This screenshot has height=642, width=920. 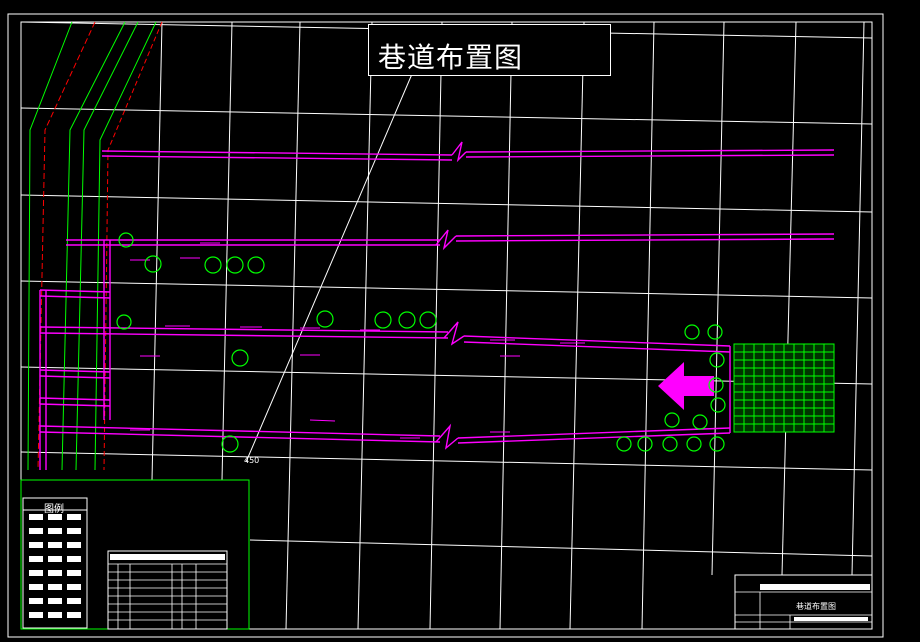 I want to click on legend-title: 图例, so click(x=54, y=509).